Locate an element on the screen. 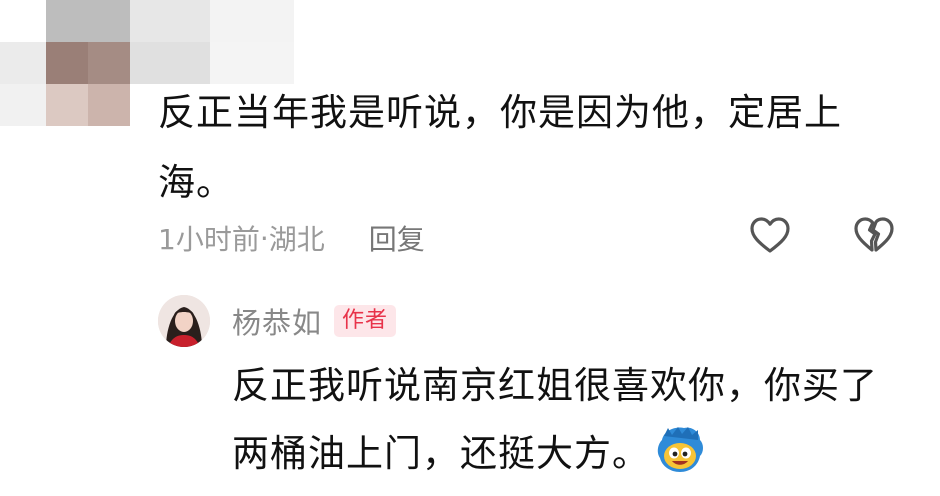 Image resolution: width=940 pixels, height=496 pixels. comment-meta: 1小时前 · 湖北 回复 is located at coordinates (291, 238).